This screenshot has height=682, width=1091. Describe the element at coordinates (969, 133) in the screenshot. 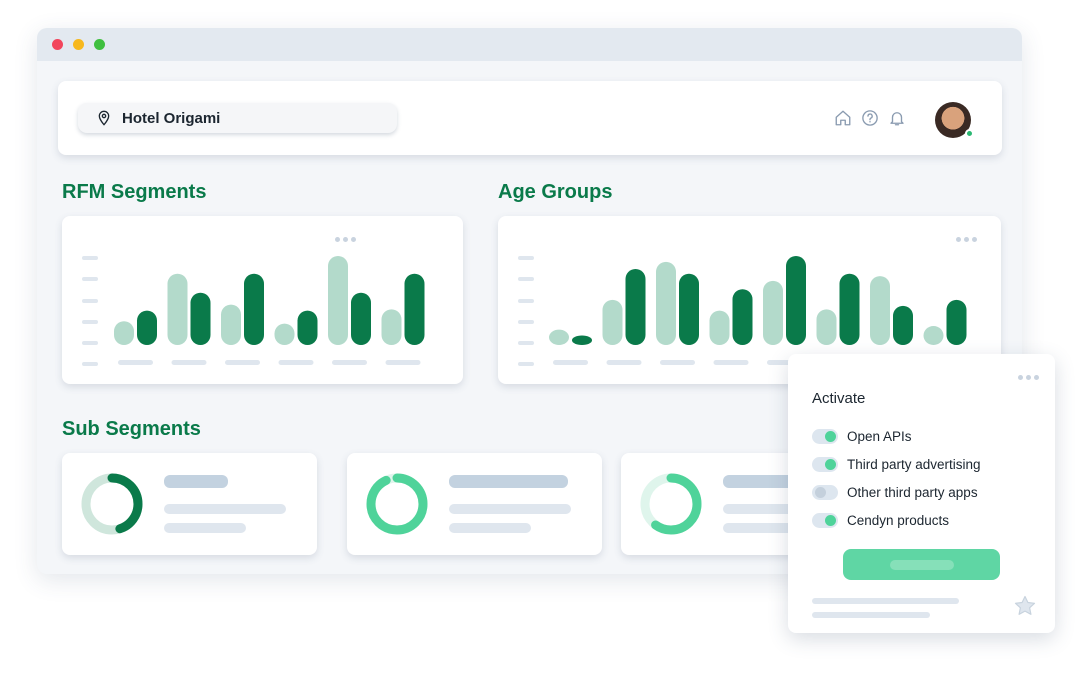

I see `online-status-indicator` at that location.